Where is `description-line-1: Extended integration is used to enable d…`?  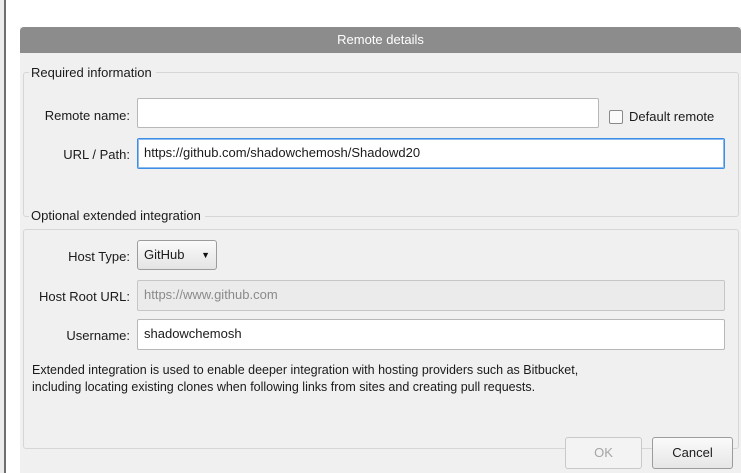 description-line-1: Extended integration is used to enable d… is located at coordinates (305, 370).